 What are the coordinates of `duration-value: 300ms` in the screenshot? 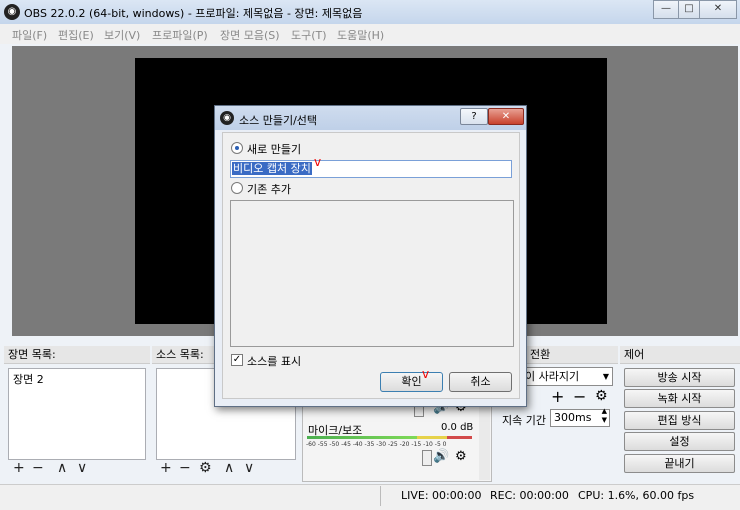 It's located at (573, 417).